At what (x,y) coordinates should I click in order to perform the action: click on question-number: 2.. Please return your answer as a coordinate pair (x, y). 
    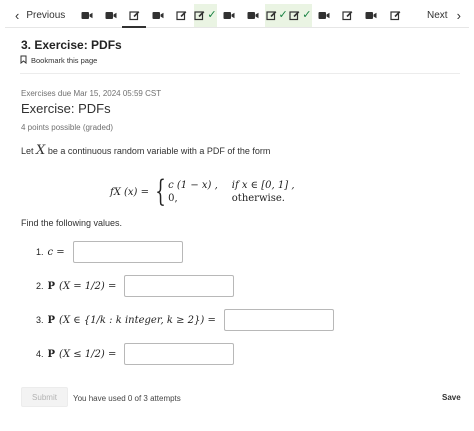
    Looking at the image, I should click on (40, 286).